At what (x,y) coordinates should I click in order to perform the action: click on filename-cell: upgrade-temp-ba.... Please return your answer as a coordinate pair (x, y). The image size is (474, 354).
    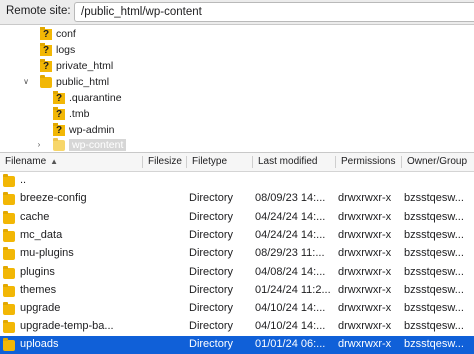
    Looking at the image, I should click on (67, 326).